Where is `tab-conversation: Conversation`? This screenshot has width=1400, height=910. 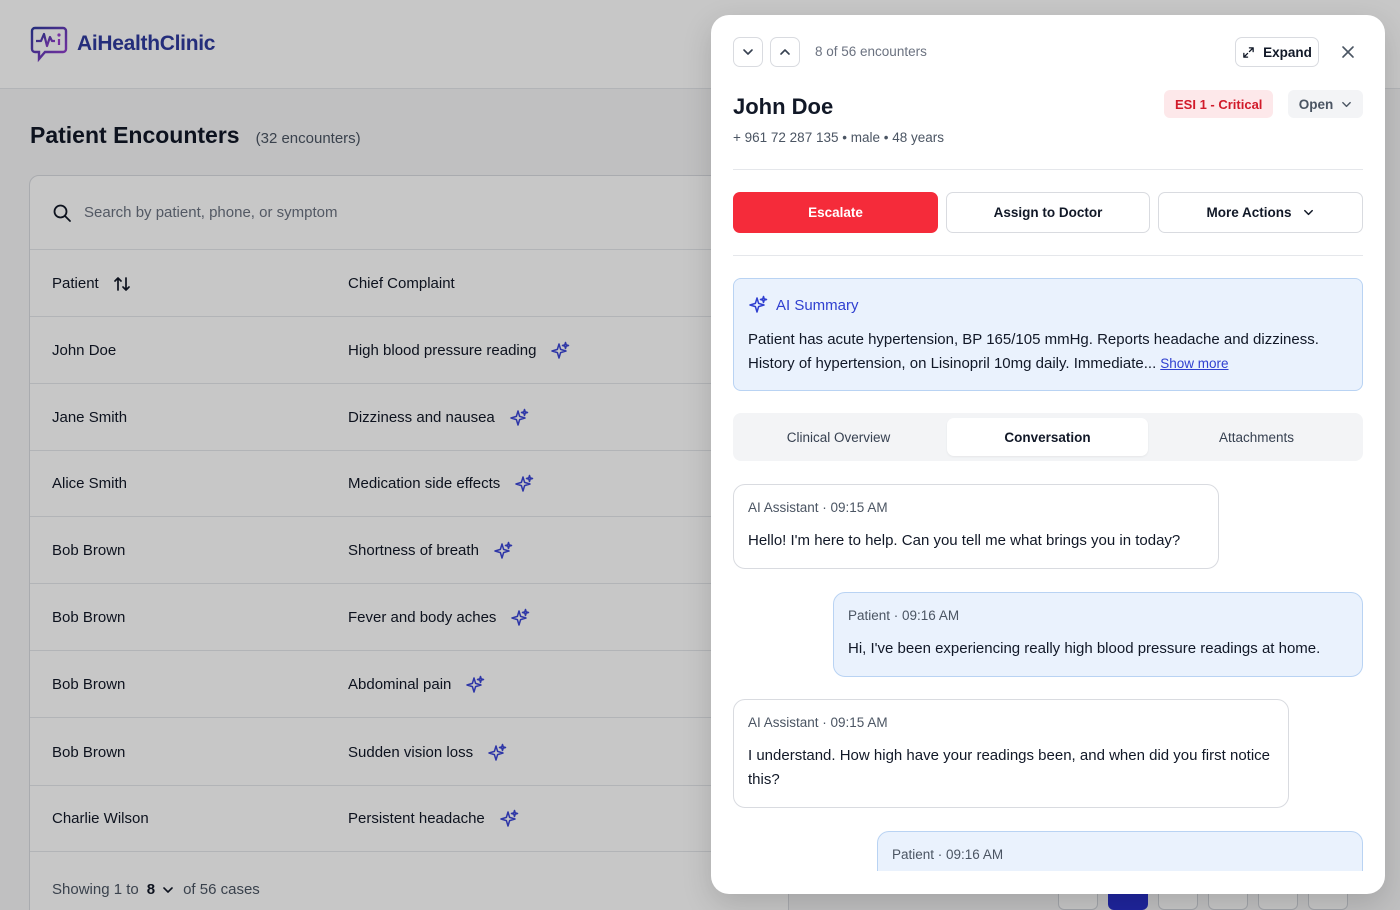
tab-conversation: Conversation is located at coordinates (1047, 437).